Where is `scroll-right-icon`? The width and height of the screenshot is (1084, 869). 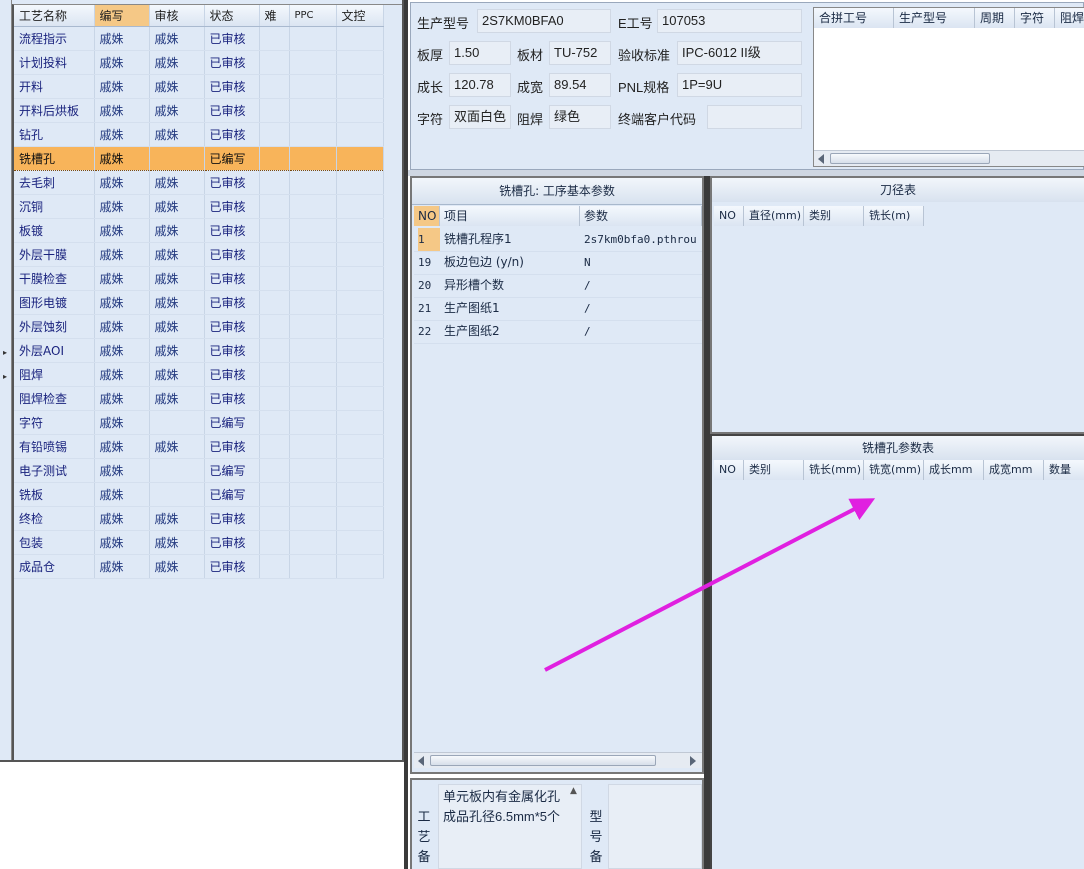
scroll-right-icon is located at coordinates (693, 761).